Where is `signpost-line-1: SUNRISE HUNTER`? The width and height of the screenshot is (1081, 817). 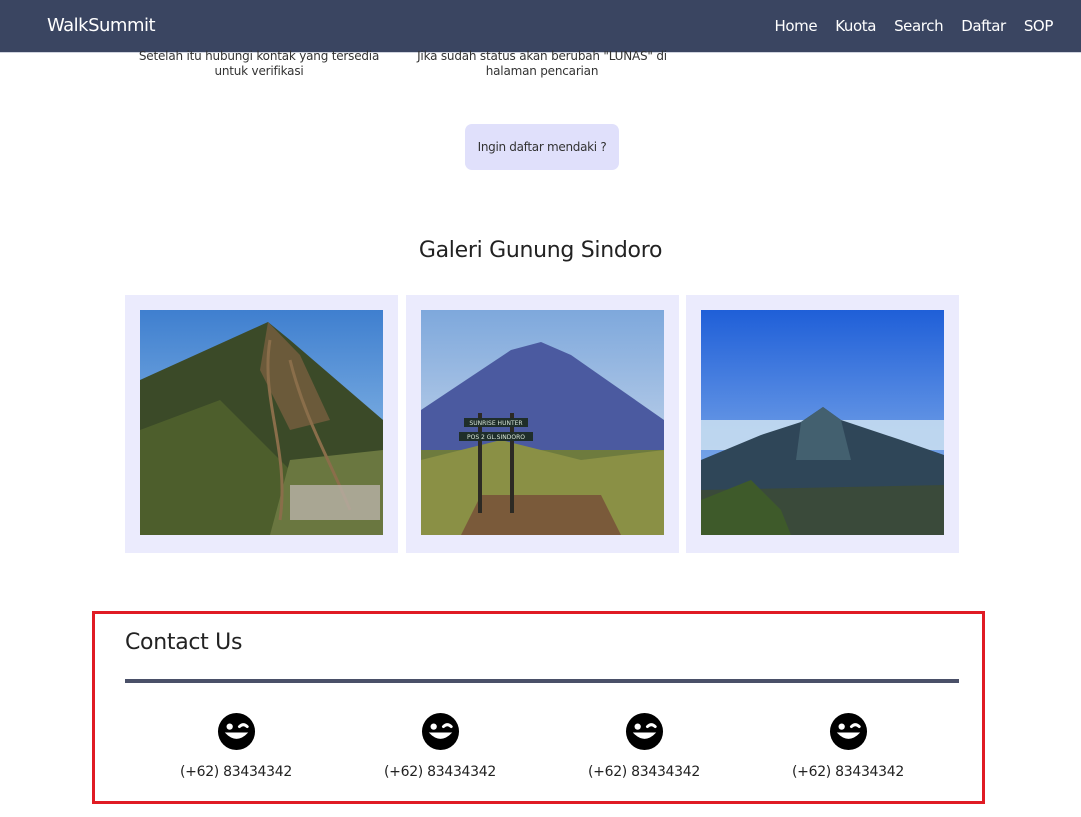
signpost-line-1: SUNRISE HUNTER is located at coordinates (495, 423).